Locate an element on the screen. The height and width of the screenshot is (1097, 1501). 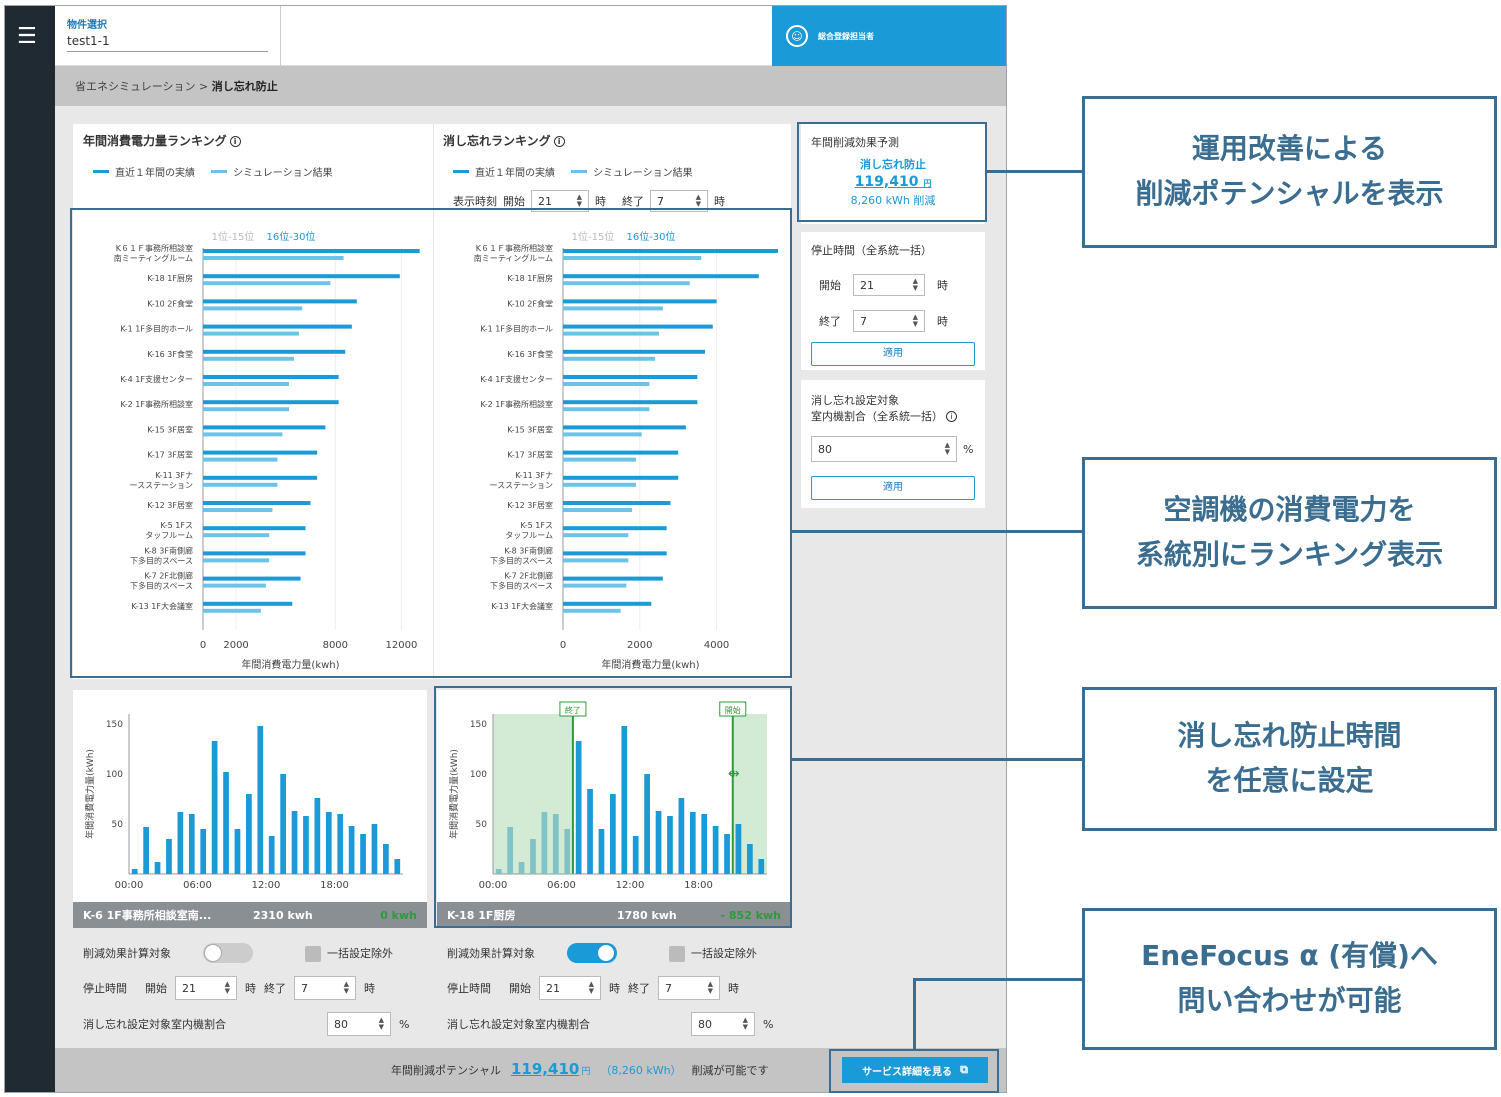
annotation-ranking: 空調機の消費電力を 系統別にランキング表示 is located at coordinates (1289, 533).